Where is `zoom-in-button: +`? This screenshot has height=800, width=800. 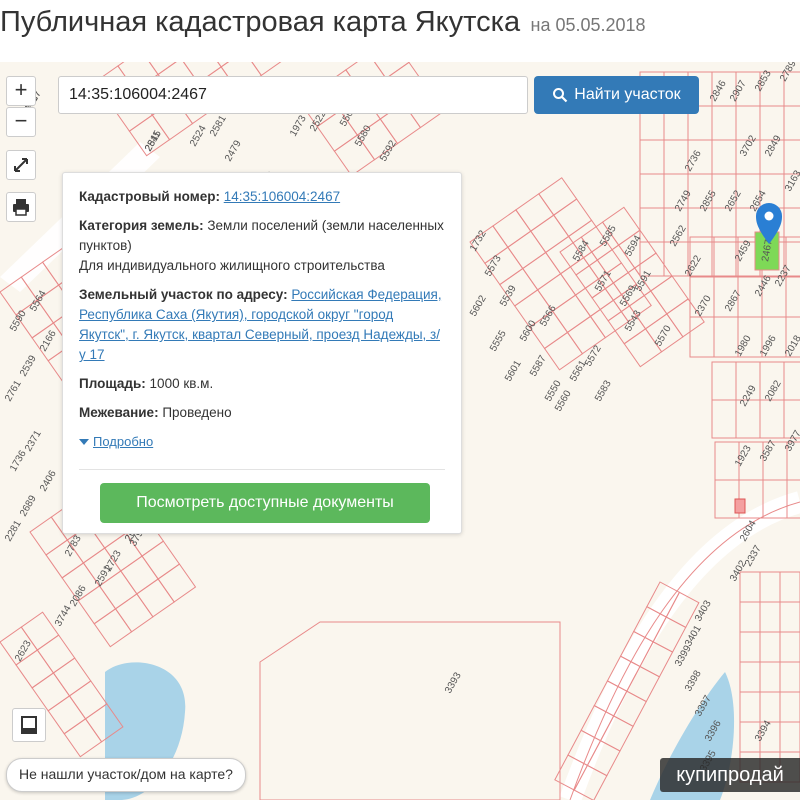
zoom-in-button: + is located at coordinates (21, 91).